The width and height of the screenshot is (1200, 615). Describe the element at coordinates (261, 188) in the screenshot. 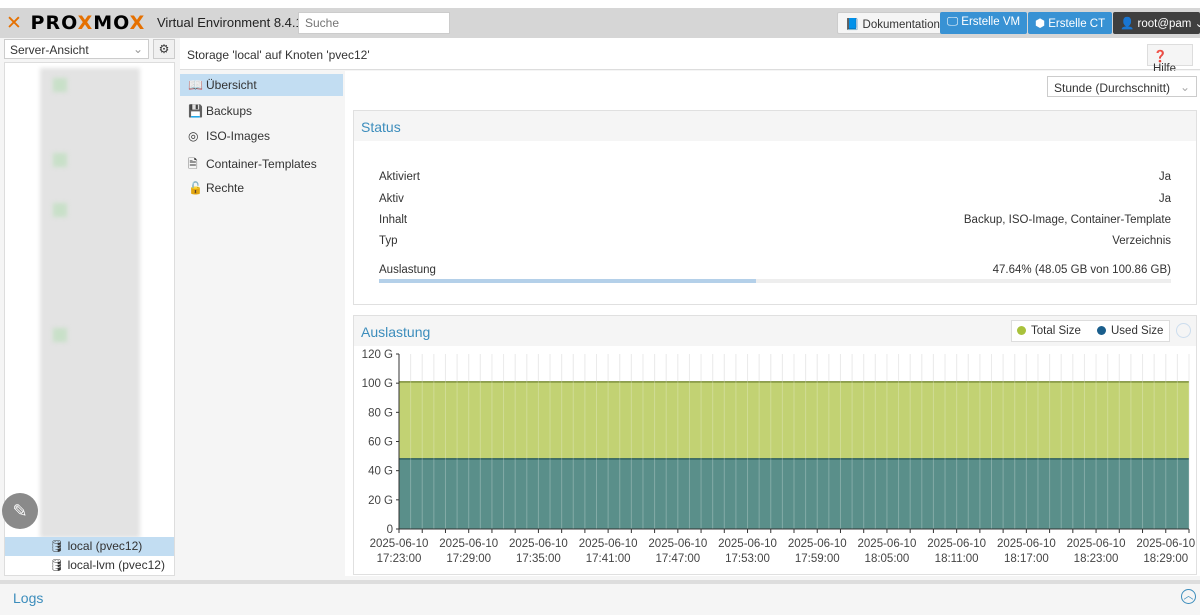

I see `nav-rechte: 🔓 Rechte` at that location.